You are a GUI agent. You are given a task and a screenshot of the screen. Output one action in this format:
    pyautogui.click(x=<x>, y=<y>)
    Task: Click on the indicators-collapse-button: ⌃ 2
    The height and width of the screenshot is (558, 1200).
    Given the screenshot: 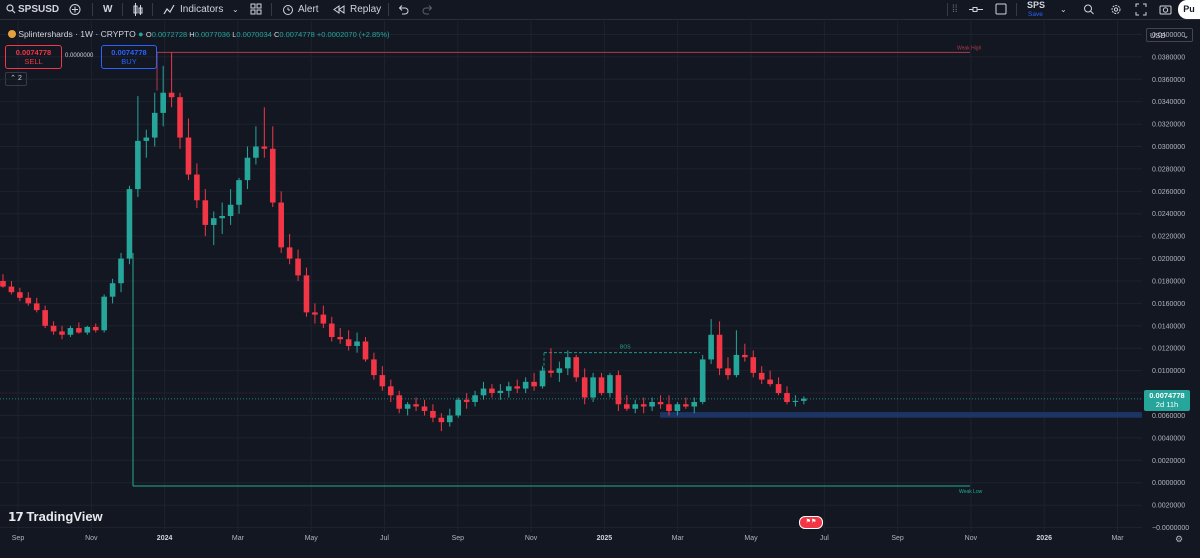 What is the action you would take?
    pyautogui.click(x=16, y=79)
    